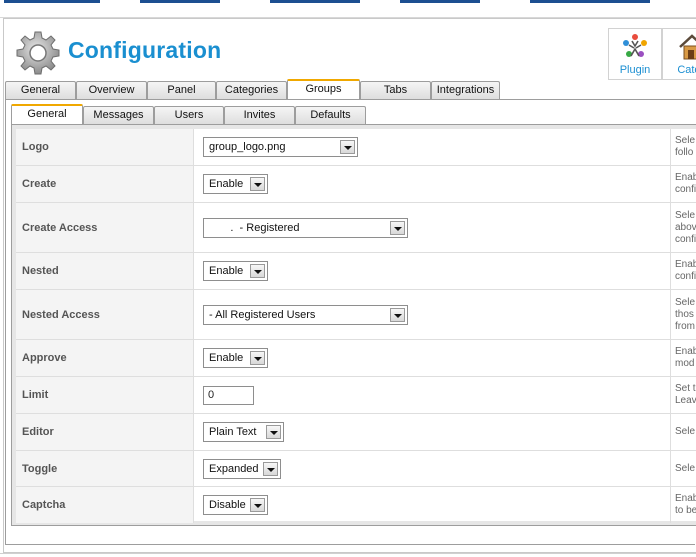 The width and height of the screenshot is (696, 557). What do you see at coordinates (635, 45) in the screenshot?
I see `plugin-people-icon` at bounding box center [635, 45].